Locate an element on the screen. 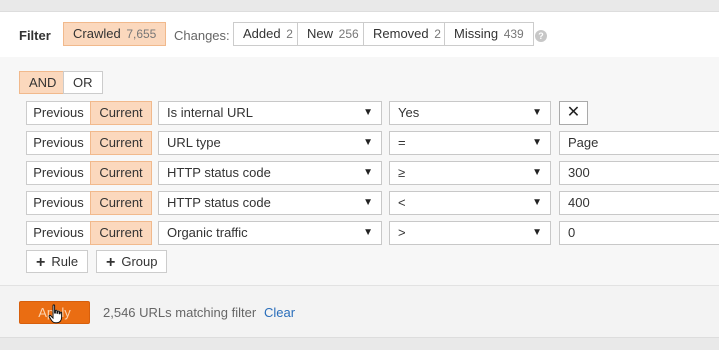 The width and height of the screenshot is (719, 350). crawled-label: Crawled is located at coordinates (97, 33).